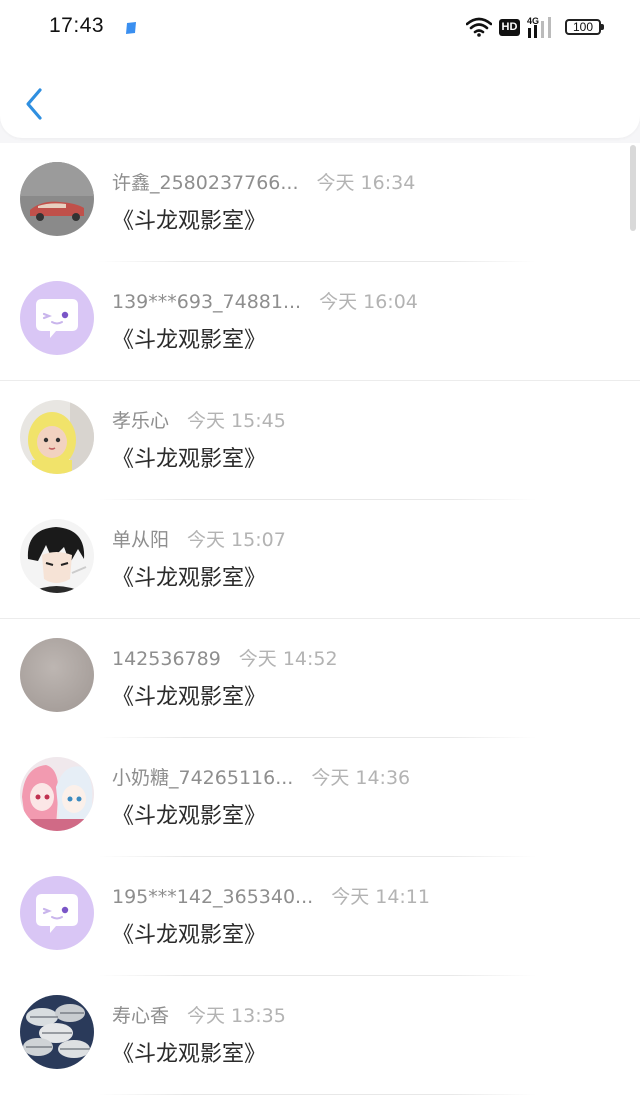 This screenshot has height=1108, width=640. What do you see at coordinates (320, 559) in the screenshot?
I see `list-item: 单从阳 今天 15:07 《斗龙观影室》` at bounding box center [320, 559].